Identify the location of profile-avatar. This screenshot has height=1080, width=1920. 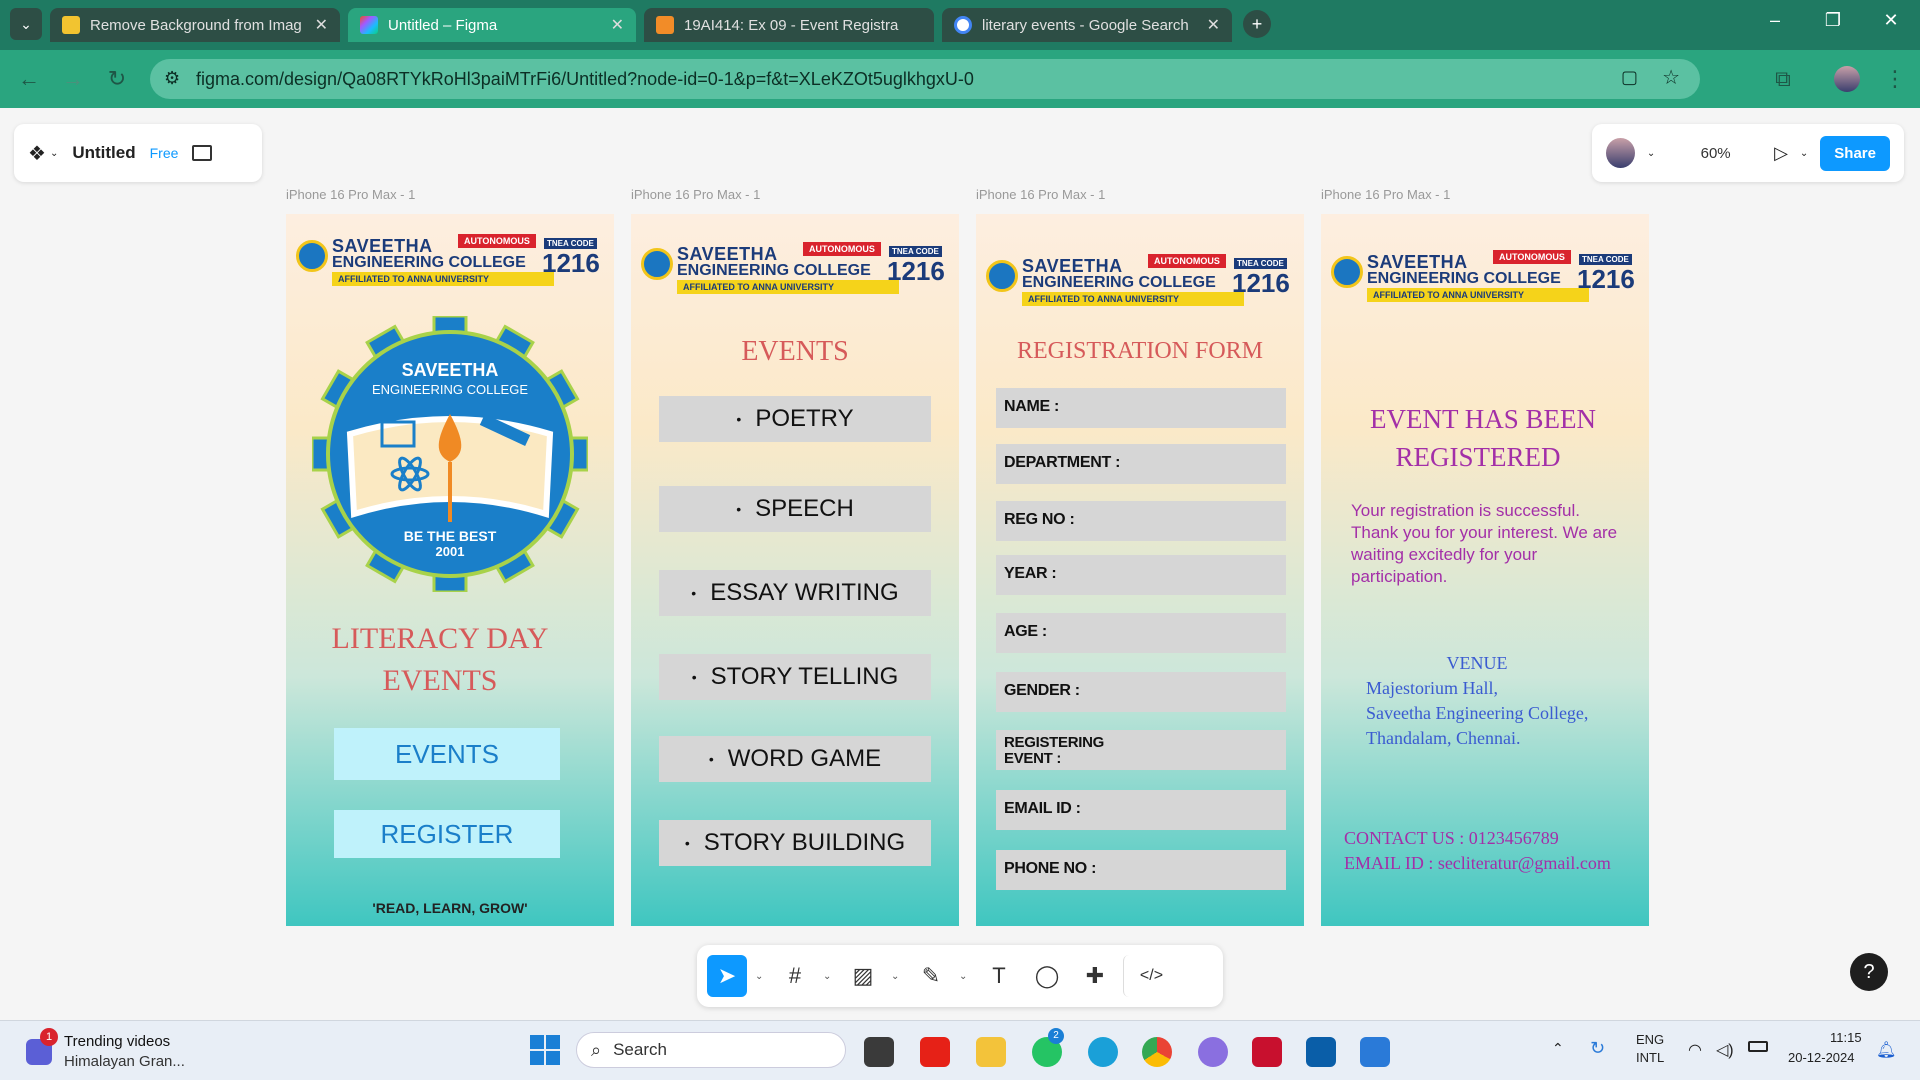
(1847, 79).